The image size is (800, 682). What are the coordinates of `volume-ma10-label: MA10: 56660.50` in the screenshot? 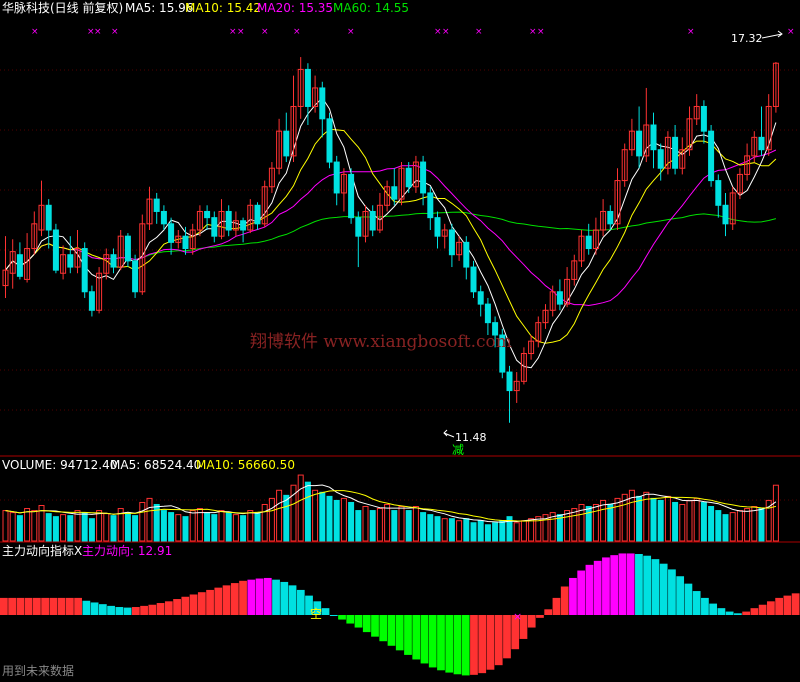 It's located at (245, 465).